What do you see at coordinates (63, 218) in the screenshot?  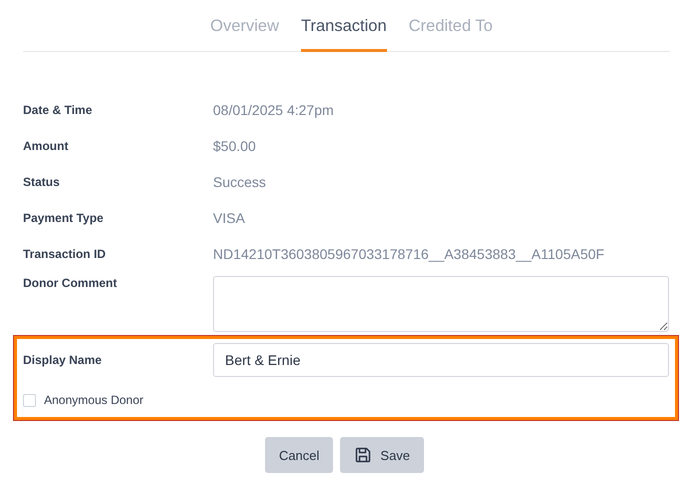 I see `field-label: Payment Type` at bounding box center [63, 218].